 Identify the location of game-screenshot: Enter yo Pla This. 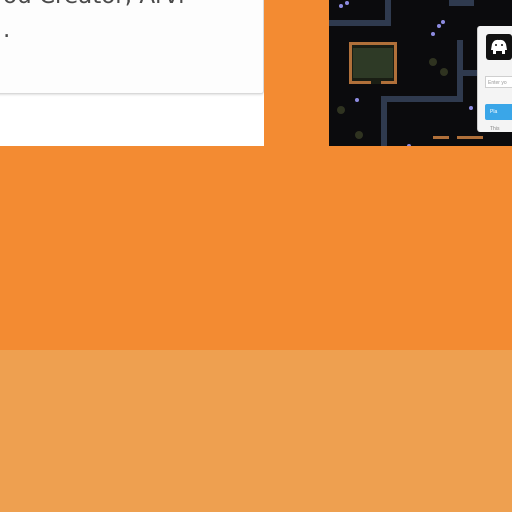
(420, 73).